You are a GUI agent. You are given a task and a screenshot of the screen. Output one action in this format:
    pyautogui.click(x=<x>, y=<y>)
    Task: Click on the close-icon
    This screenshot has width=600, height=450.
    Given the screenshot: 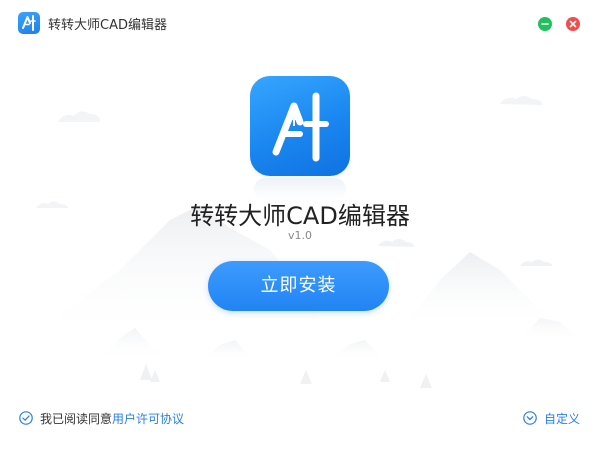 What is the action you would take?
    pyautogui.click(x=573, y=24)
    